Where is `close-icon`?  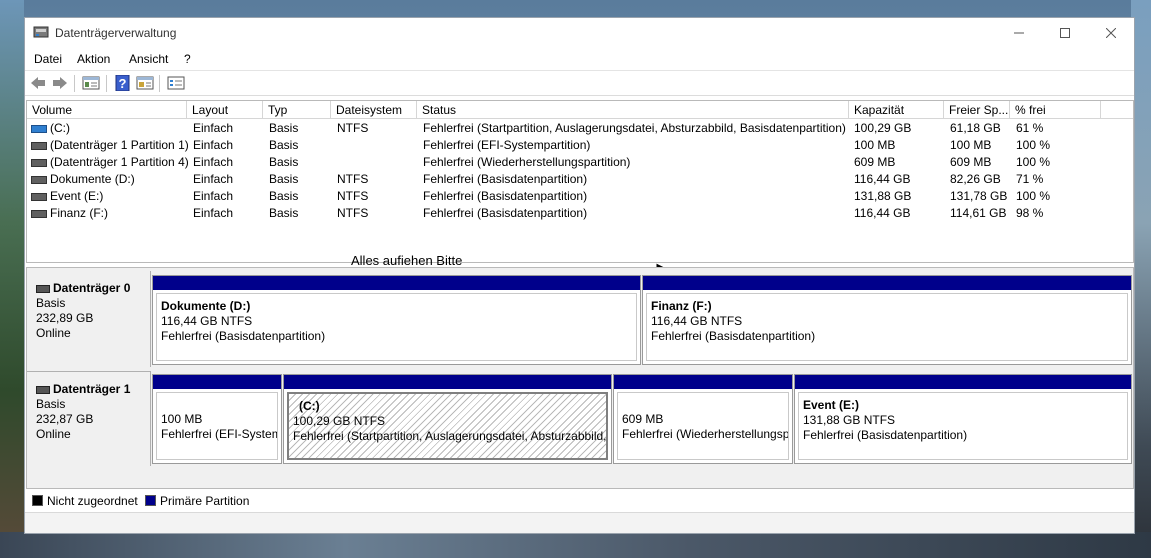
close-icon is located at coordinates (1111, 33).